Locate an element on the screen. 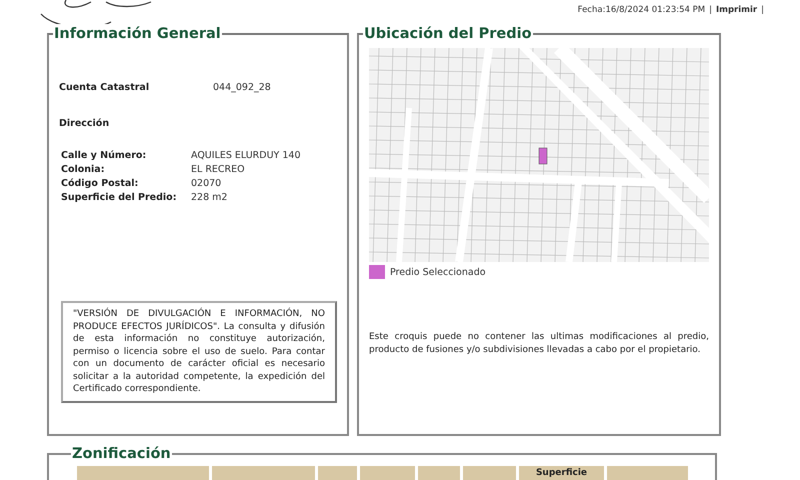  field-value: 044_092_28 is located at coordinates (242, 87).